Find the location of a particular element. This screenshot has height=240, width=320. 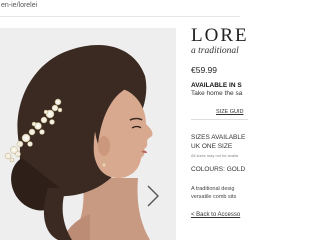

colours-label: COLOURS: GOLD is located at coordinates (218, 169).